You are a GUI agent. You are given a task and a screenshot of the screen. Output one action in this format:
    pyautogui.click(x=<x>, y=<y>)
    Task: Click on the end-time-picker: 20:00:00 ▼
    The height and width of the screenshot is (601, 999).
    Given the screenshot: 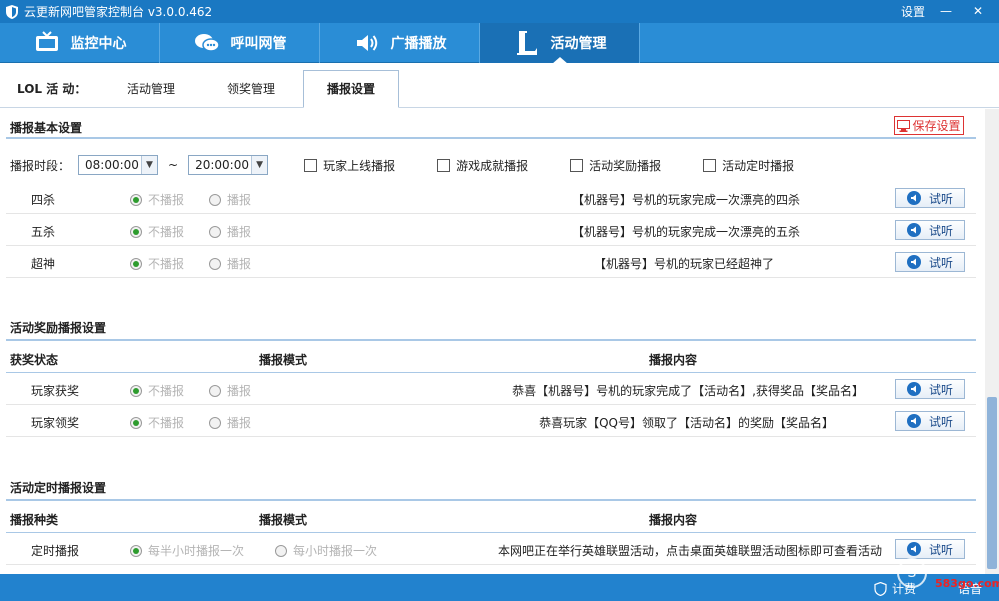 What is the action you would take?
    pyautogui.click(x=228, y=165)
    